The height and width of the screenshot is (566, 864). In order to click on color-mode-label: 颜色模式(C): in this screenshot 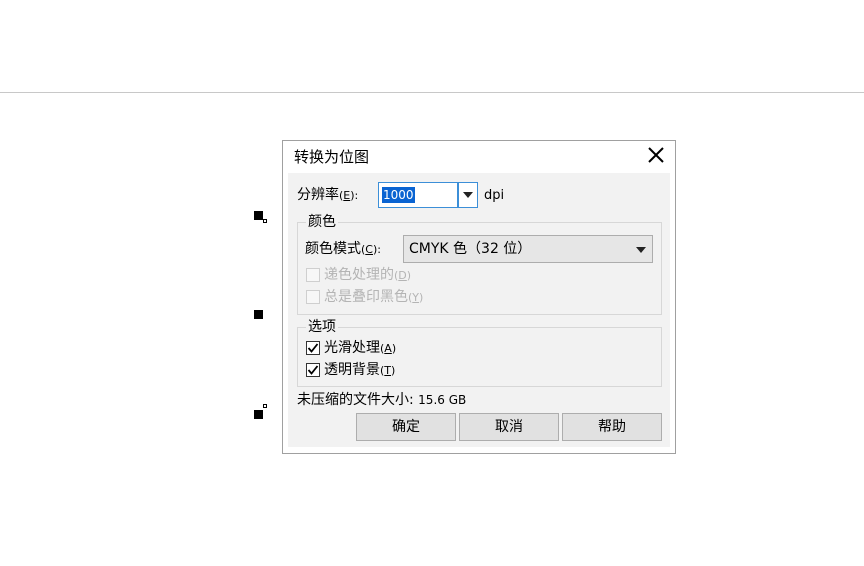, I will do `click(343, 249)`.